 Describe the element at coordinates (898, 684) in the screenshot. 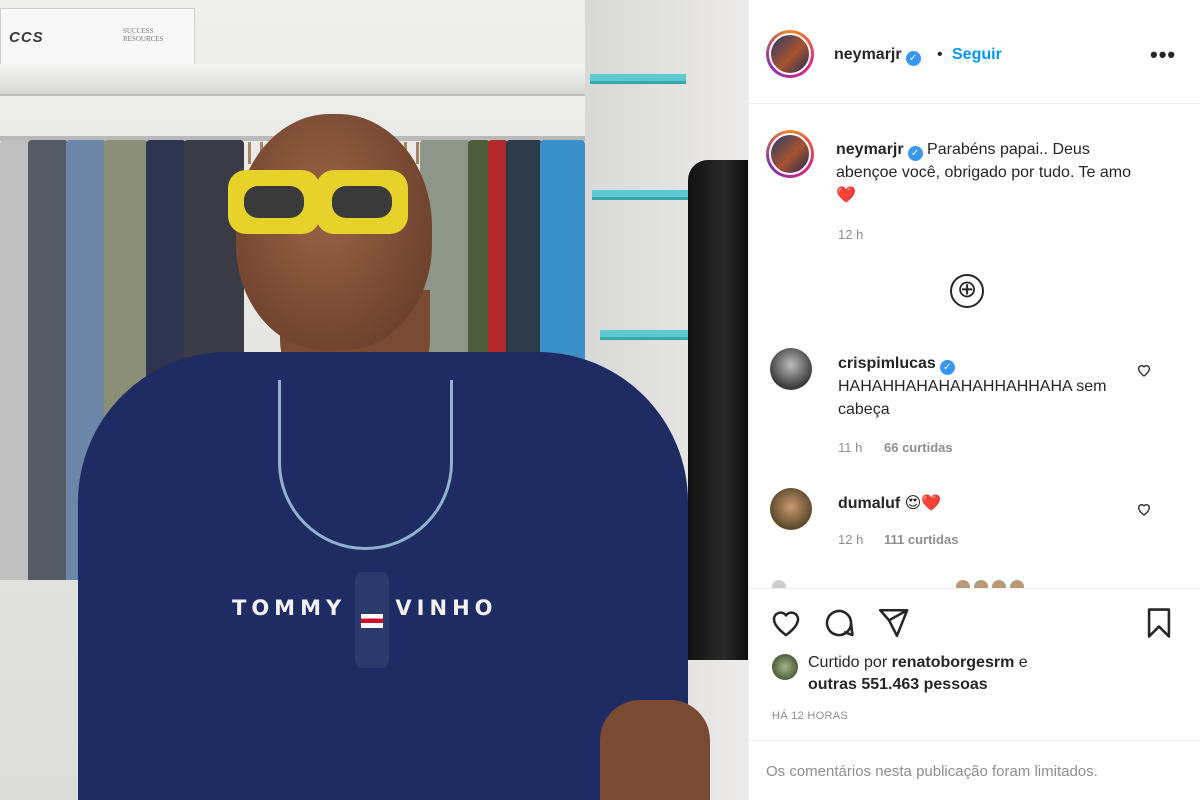

I see `liked-by-others: outras 551.463 pessoas` at that location.